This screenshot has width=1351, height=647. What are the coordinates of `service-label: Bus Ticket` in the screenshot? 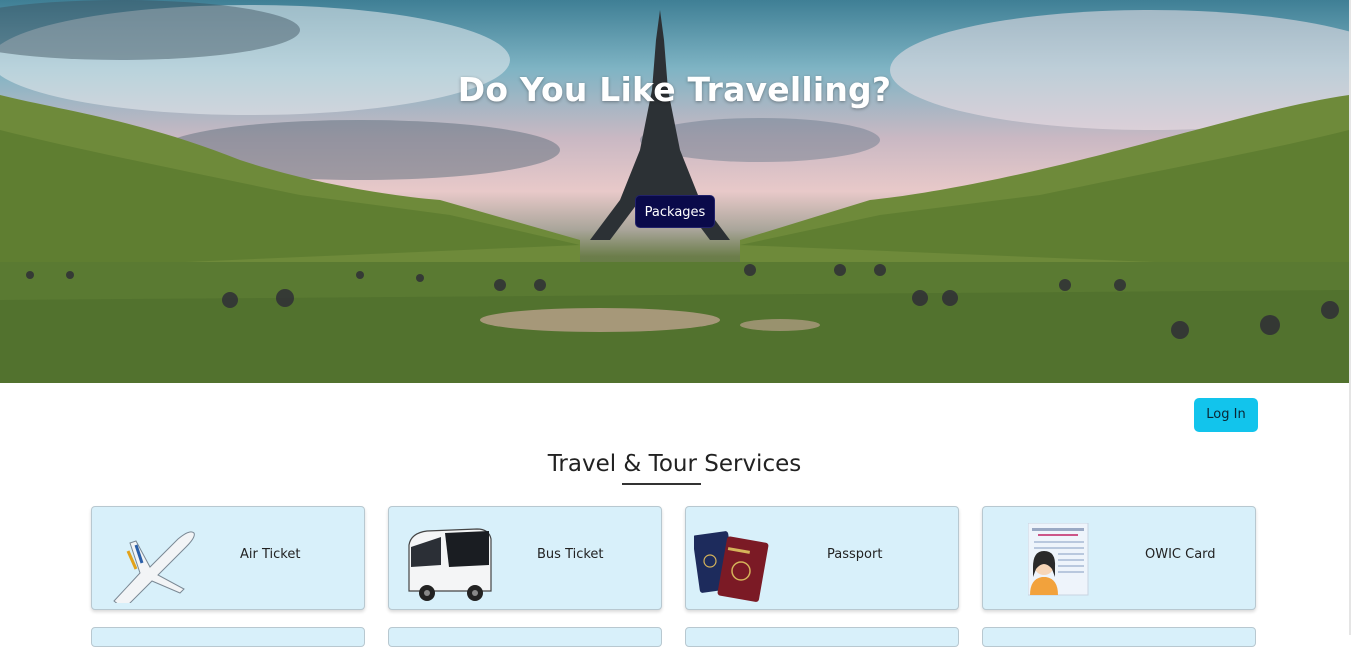 It's located at (570, 554).